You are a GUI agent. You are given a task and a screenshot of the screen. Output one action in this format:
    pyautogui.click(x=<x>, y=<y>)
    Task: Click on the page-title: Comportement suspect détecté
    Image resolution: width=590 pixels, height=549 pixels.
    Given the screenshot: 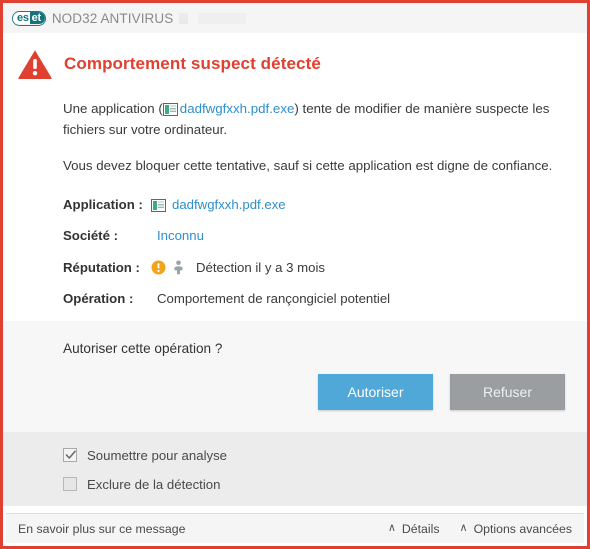 What is the action you would take?
    pyautogui.click(x=192, y=63)
    